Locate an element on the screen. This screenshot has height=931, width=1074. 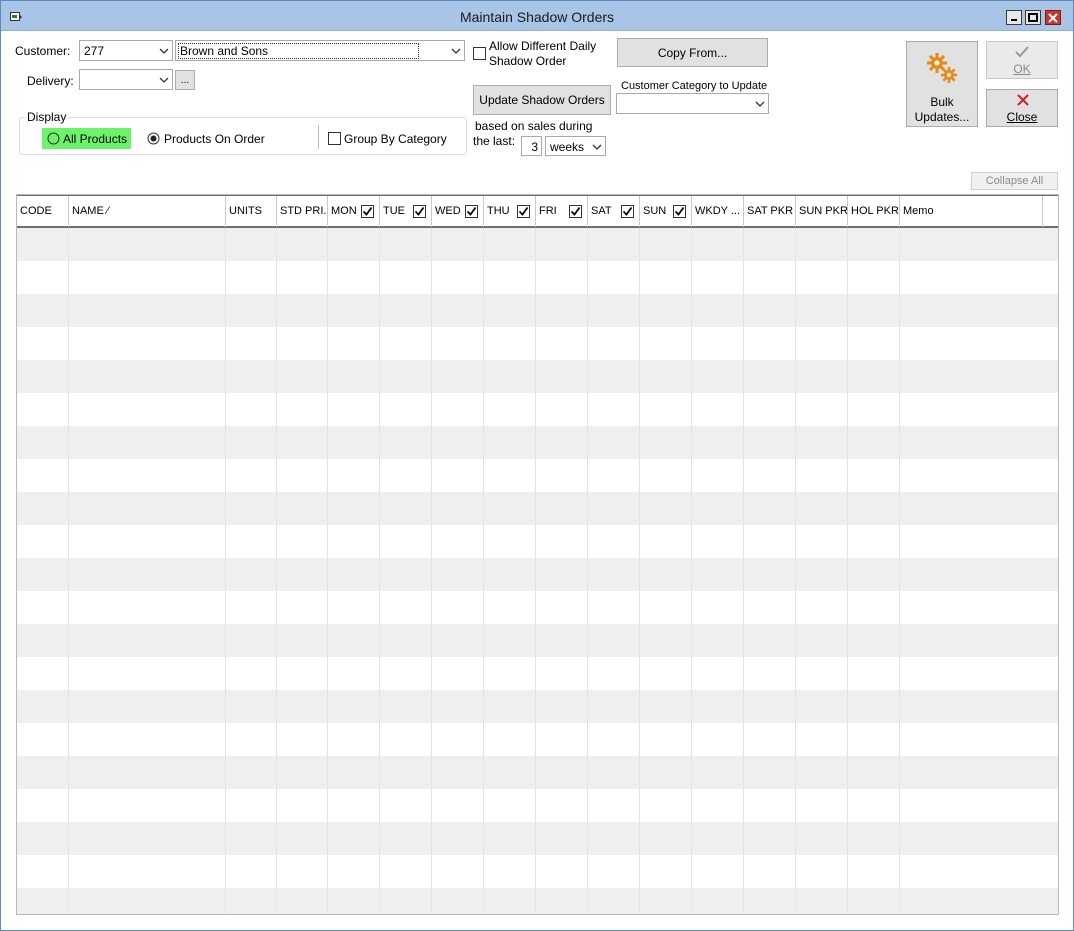
column-header-label: SAT PKR is located at coordinates (770, 211).